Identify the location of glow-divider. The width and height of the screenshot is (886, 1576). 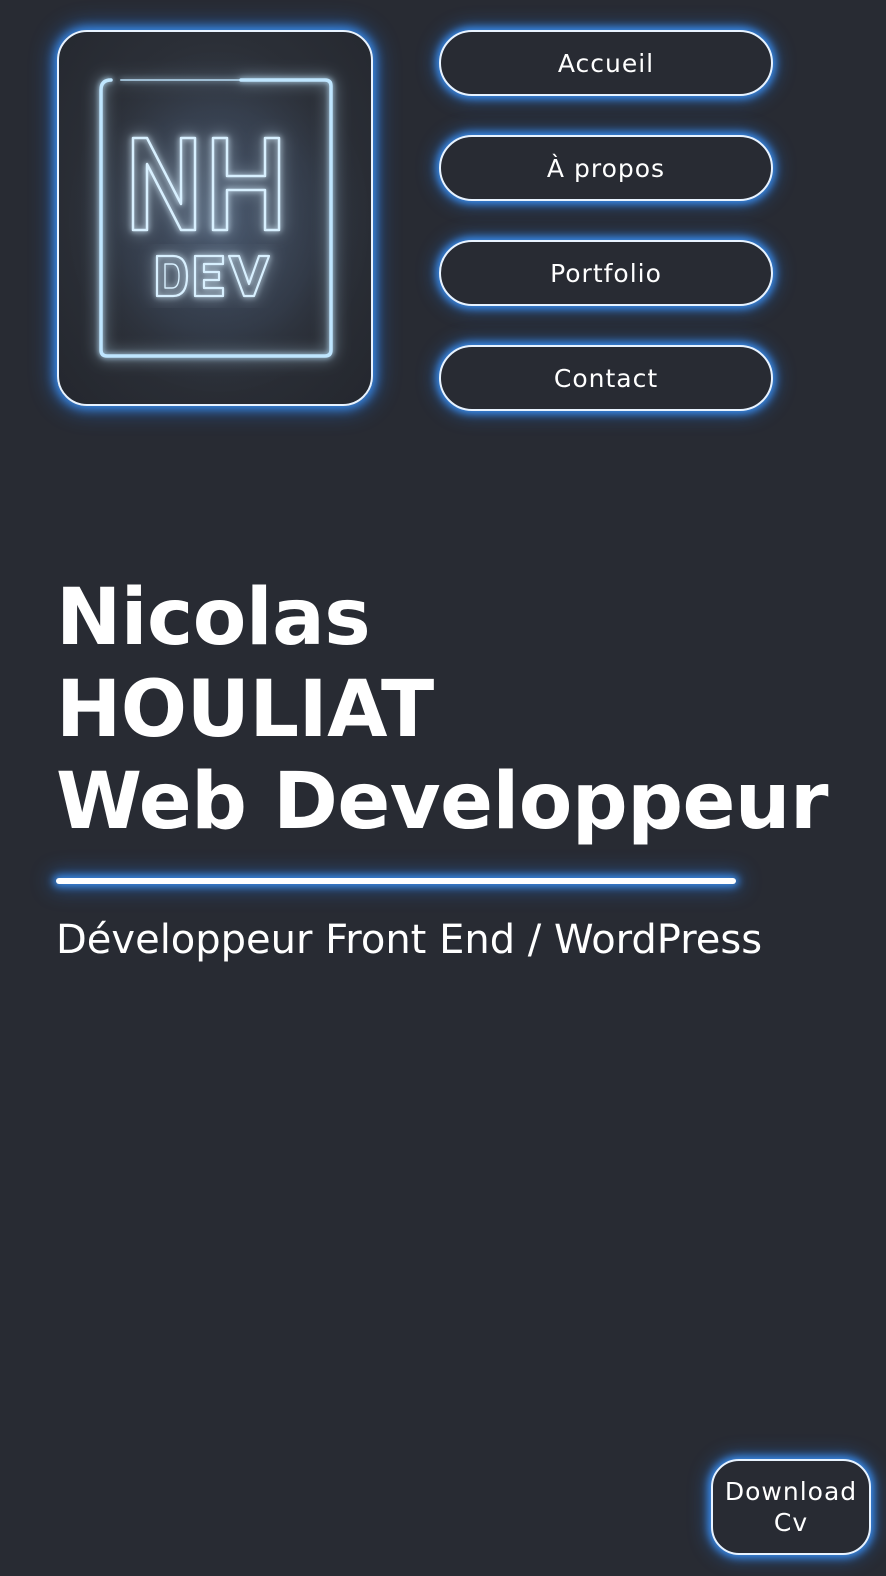
(396, 881).